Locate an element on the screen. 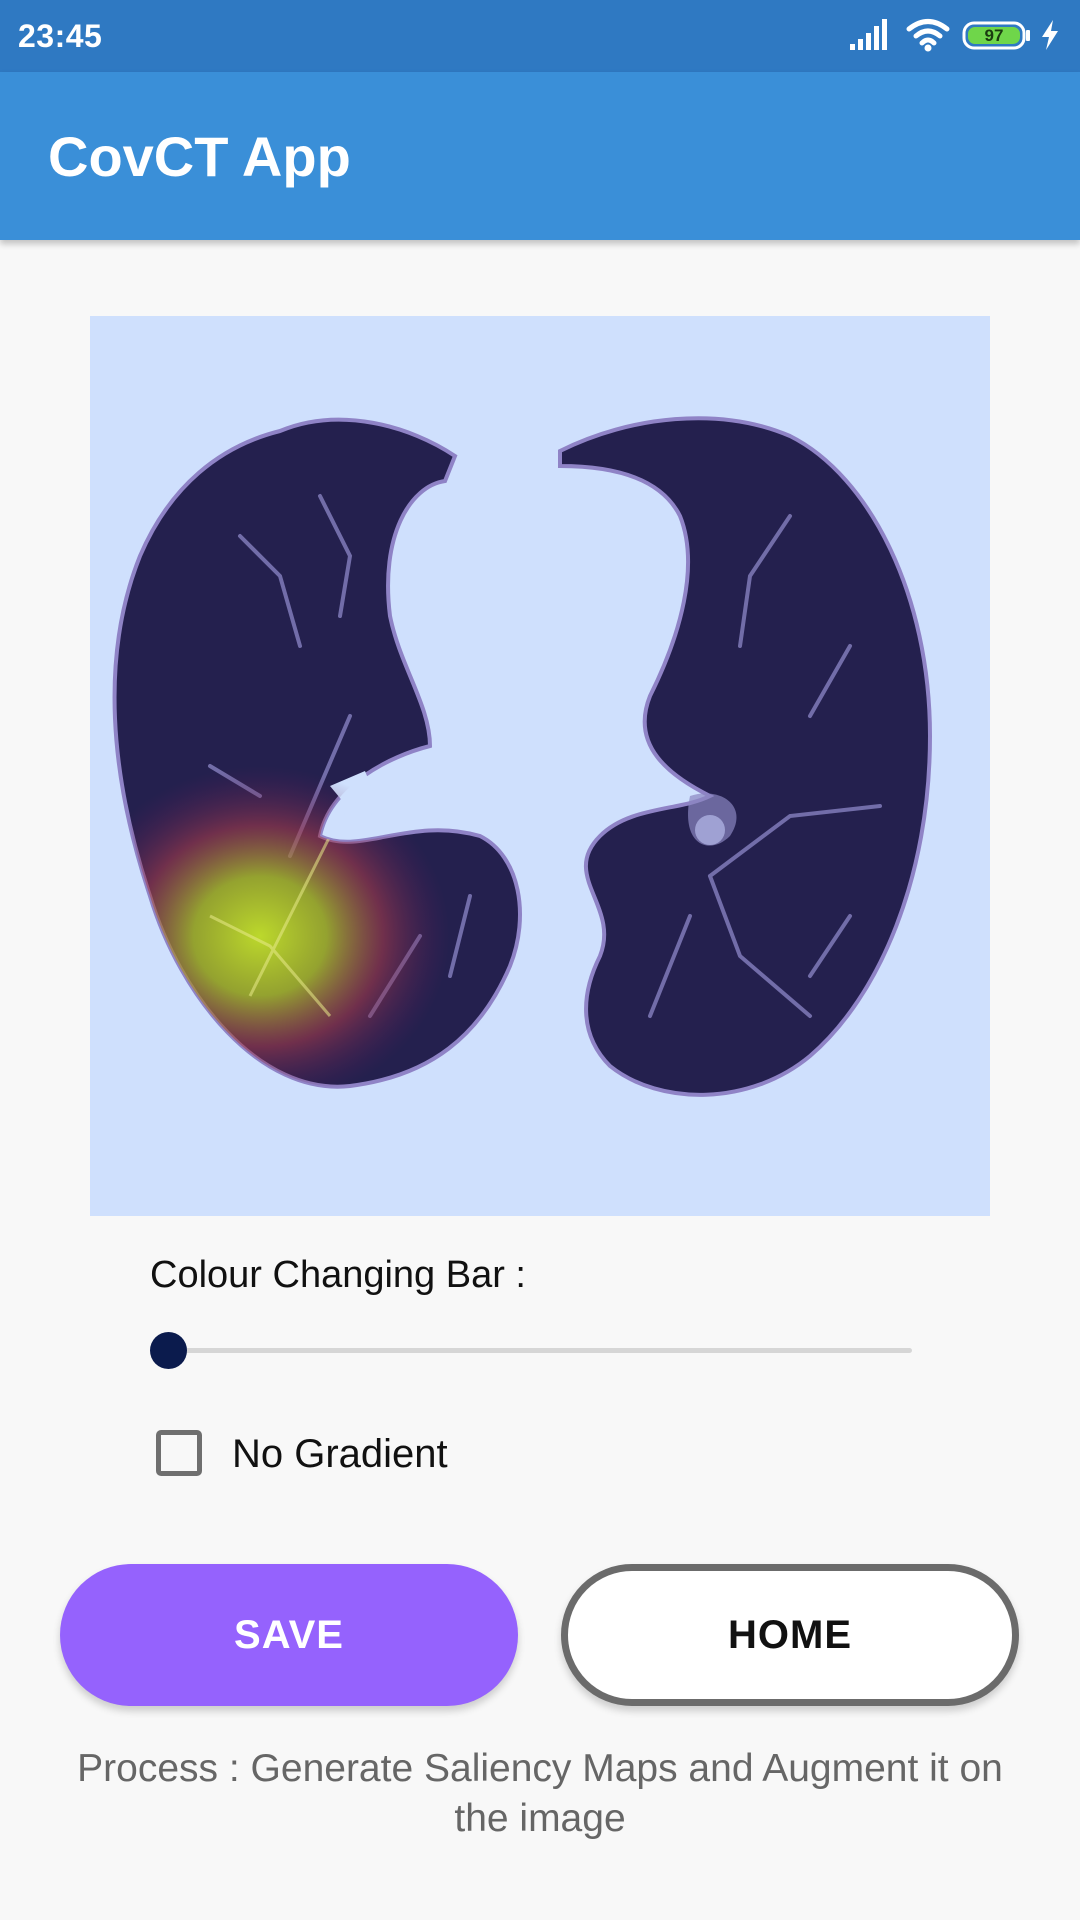 The height and width of the screenshot is (1920, 1080). wifi-icon is located at coordinates (928, 35).